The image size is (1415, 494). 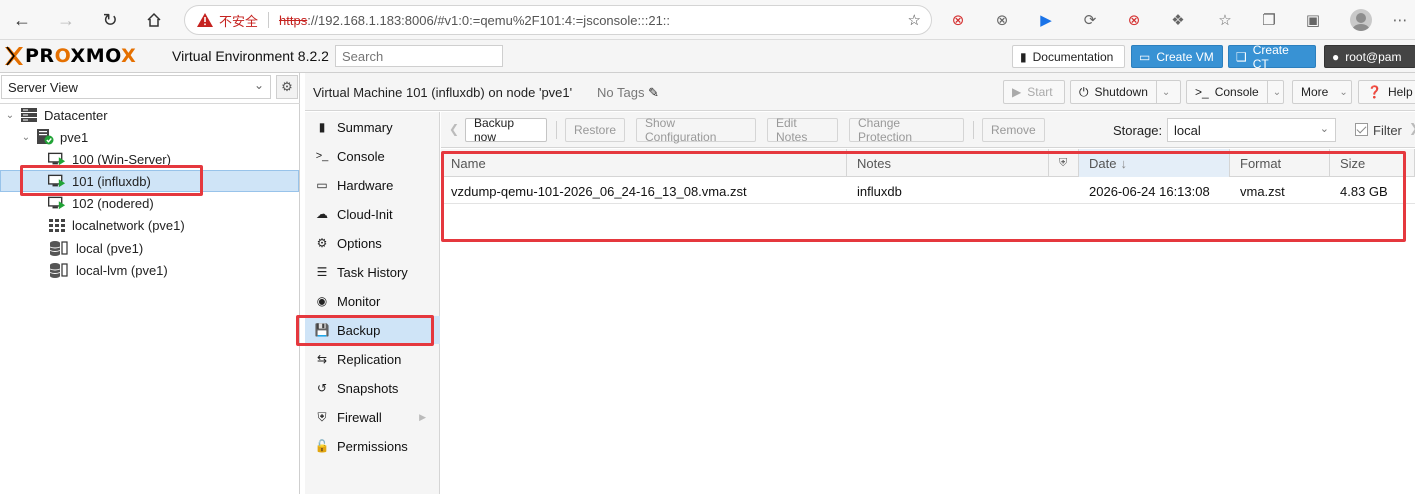 I want to click on terminal-icon: >_, so click(x=322, y=156).